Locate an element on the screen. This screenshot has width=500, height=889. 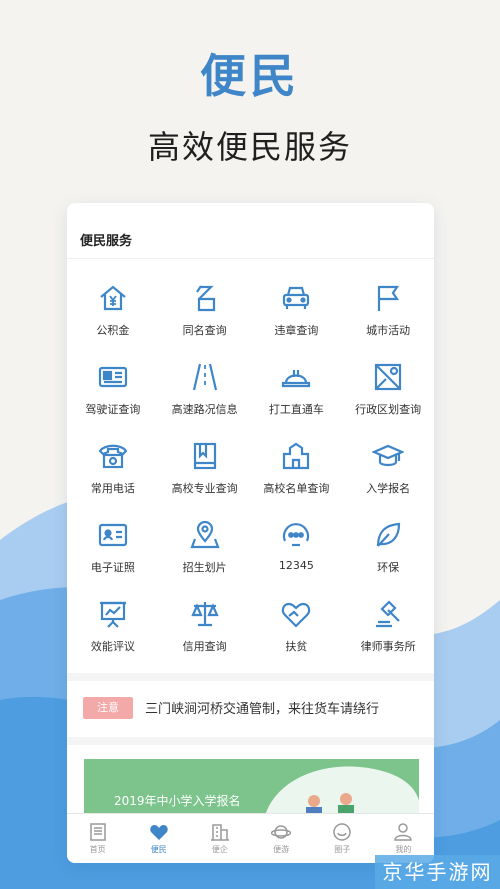
location-area-icon is located at coordinates (205, 534).